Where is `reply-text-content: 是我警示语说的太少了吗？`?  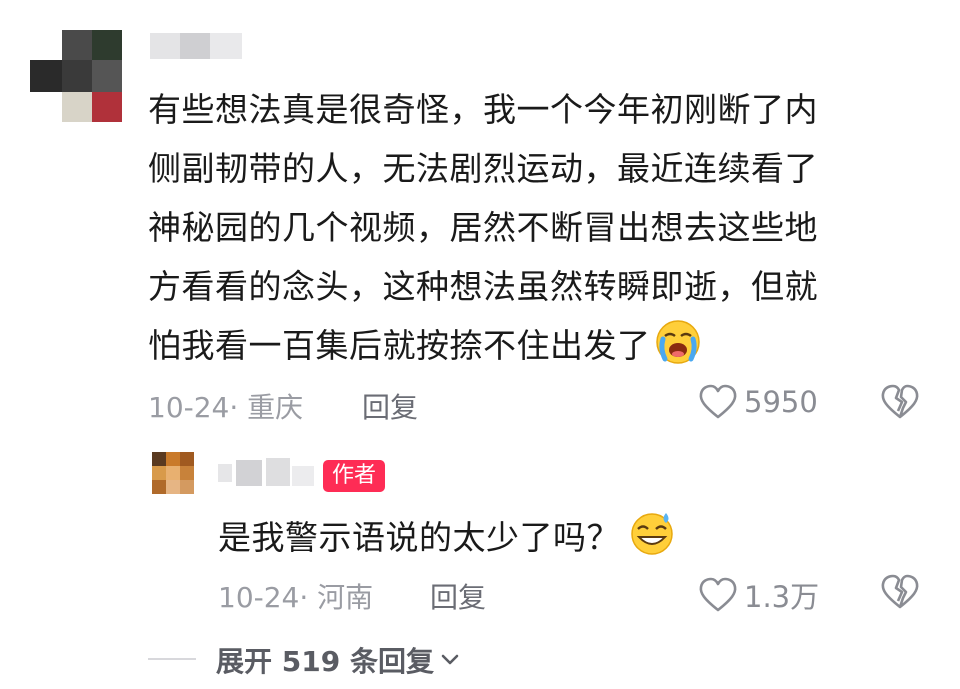
reply-text-content: 是我警示语说的太少了吗？ is located at coordinates (419, 537).